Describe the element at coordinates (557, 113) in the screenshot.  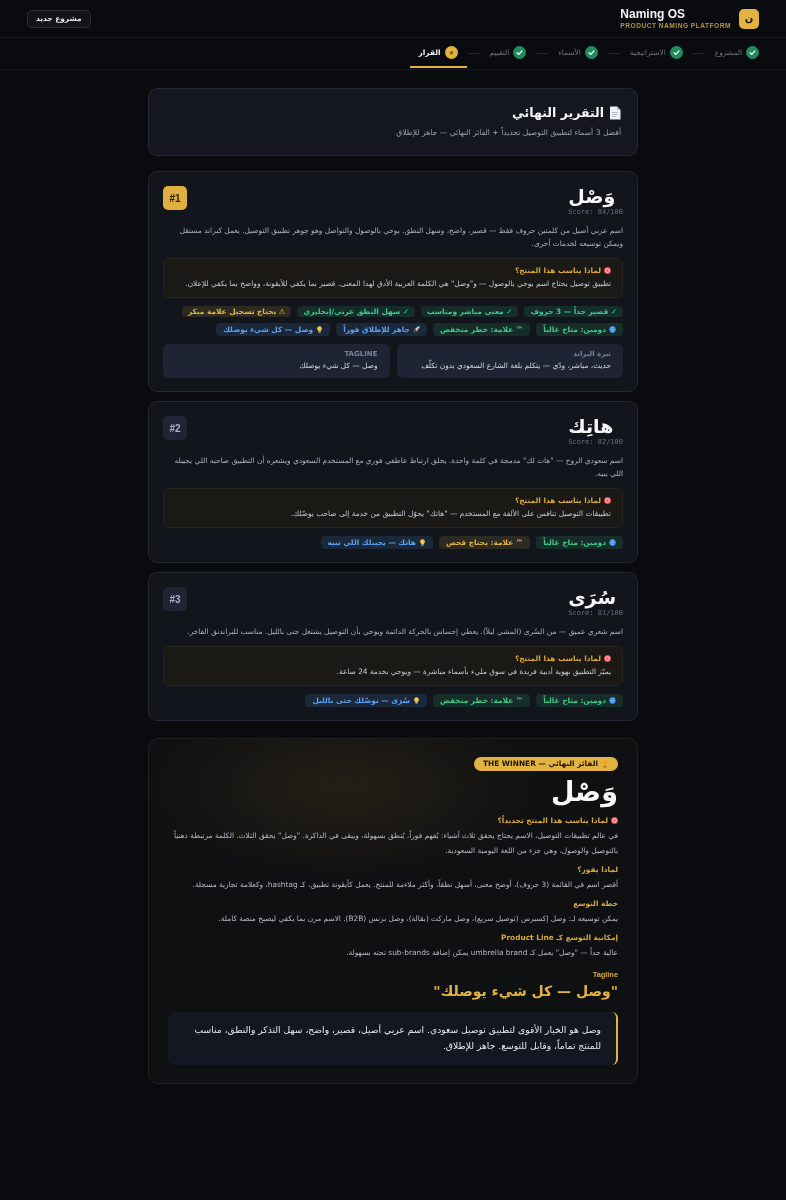
I see `report-title: التقرير النهائي` at that location.